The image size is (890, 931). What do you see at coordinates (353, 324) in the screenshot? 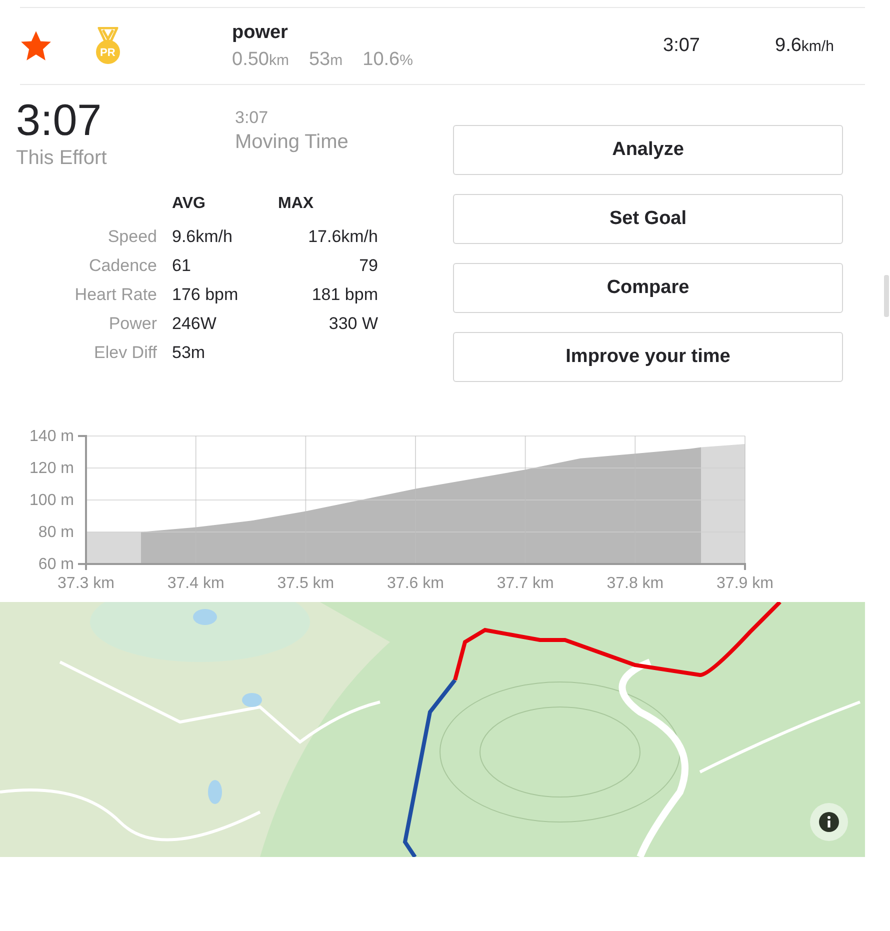
I see `stat-value: 330 W` at bounding box center [353, 324].